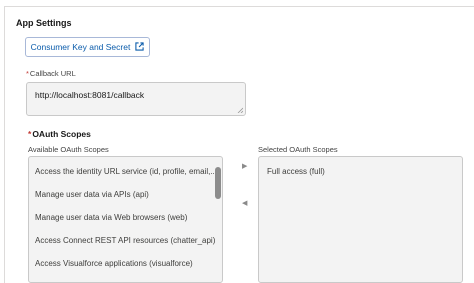  I want to click on oauth-scopes-title-text: OAuth Scopes, so click(61, 134).